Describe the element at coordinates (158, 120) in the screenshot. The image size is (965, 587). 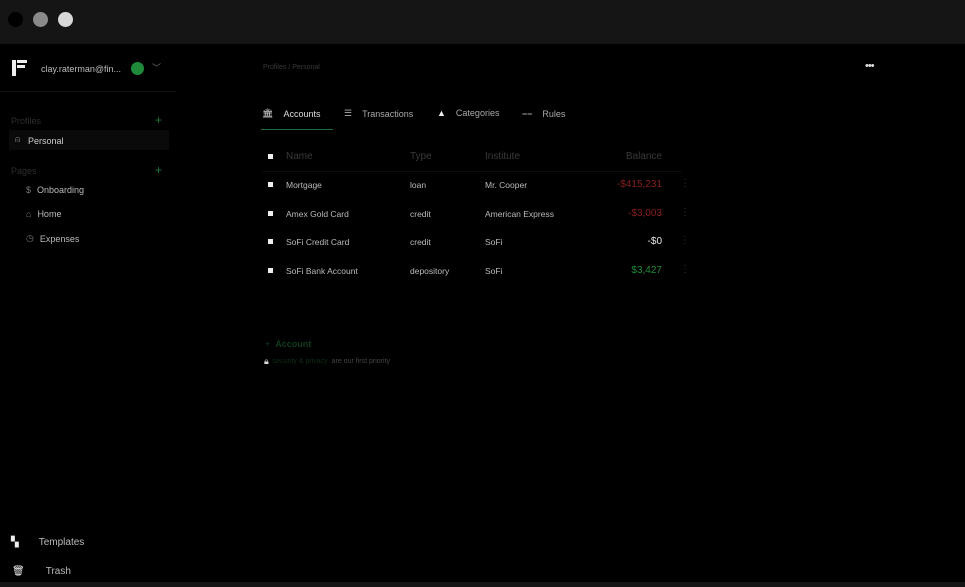
I see `add-profile-button: +` at that location.